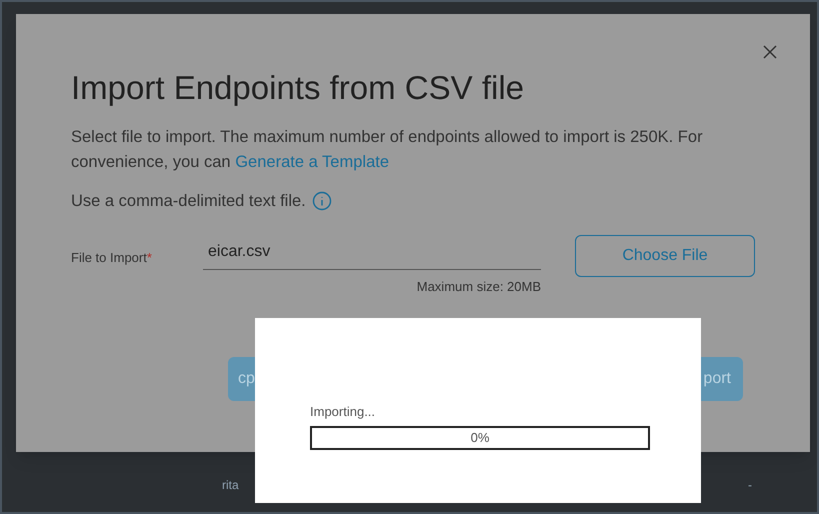  I want to click on table-cell-text: rita, so click(230, 485).